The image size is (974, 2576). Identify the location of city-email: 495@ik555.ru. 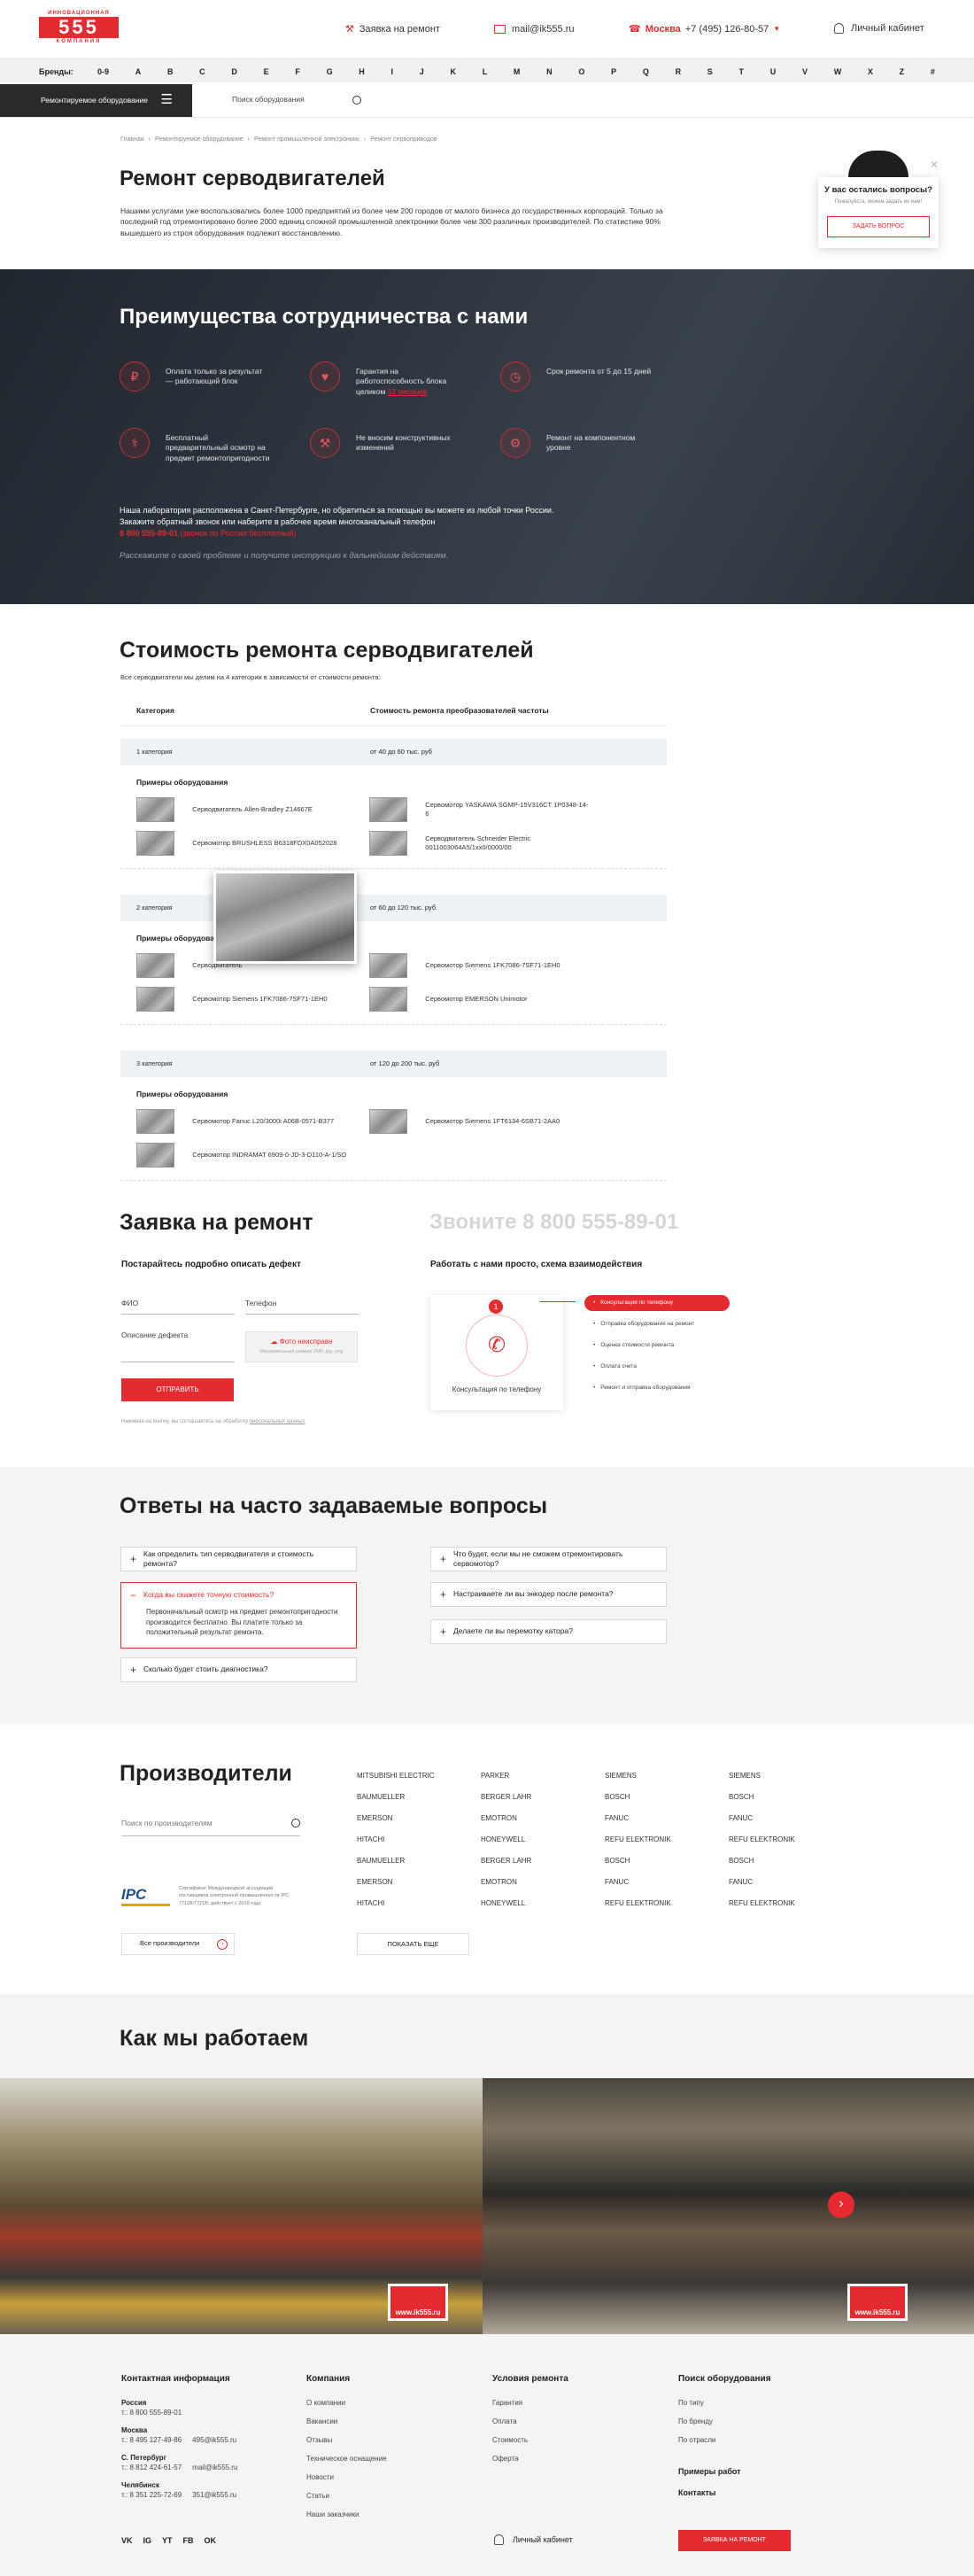
(214, 2441).